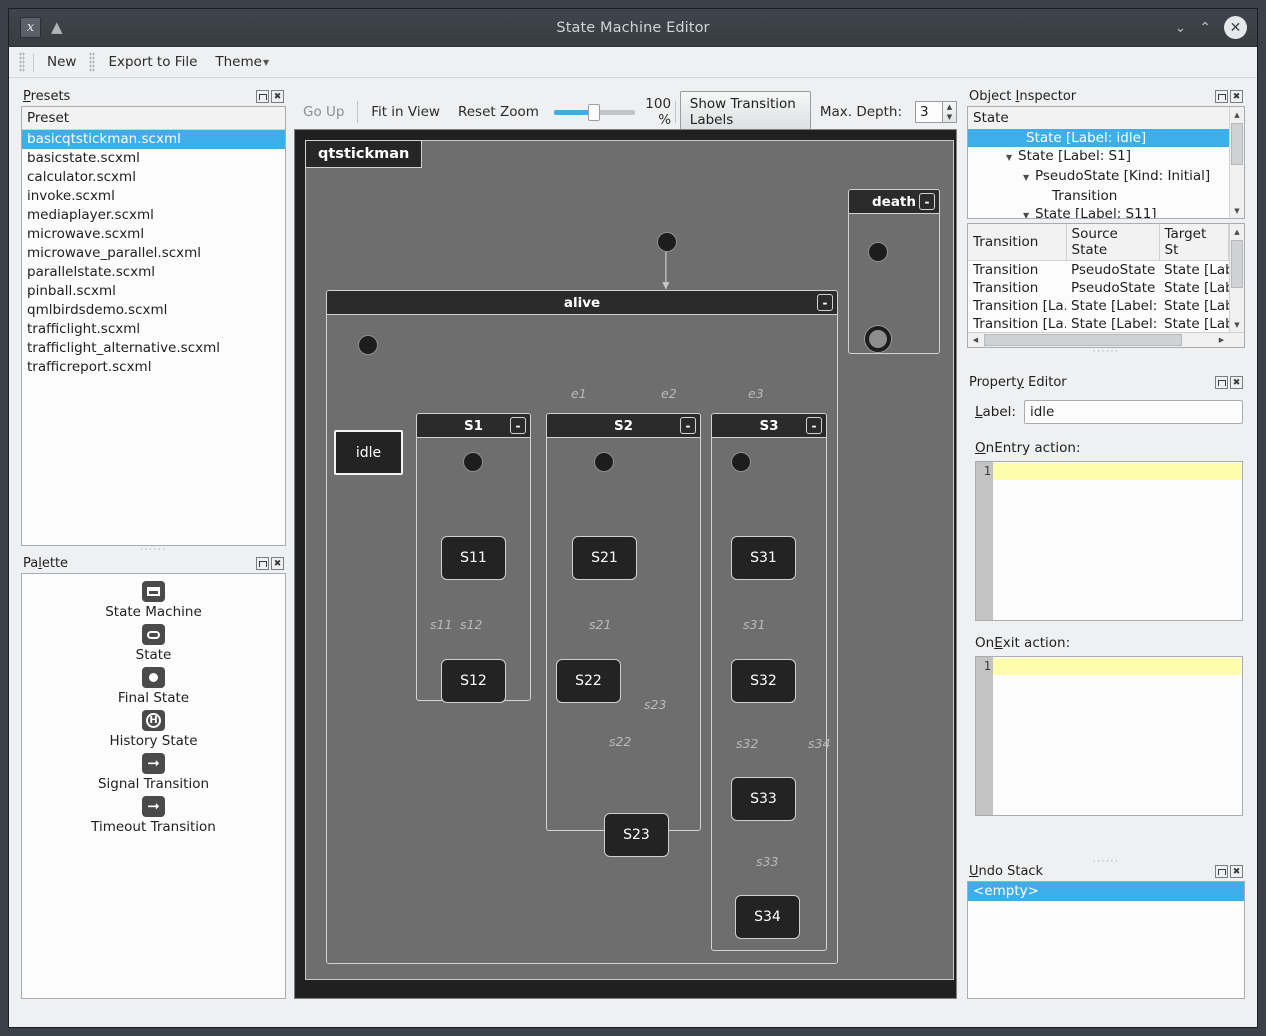 This screenshot has height=1036, width=1266. Describe the element at coordinates (949, 107) in the screenshot. I see `spin-up-icon: ▲` at that location.